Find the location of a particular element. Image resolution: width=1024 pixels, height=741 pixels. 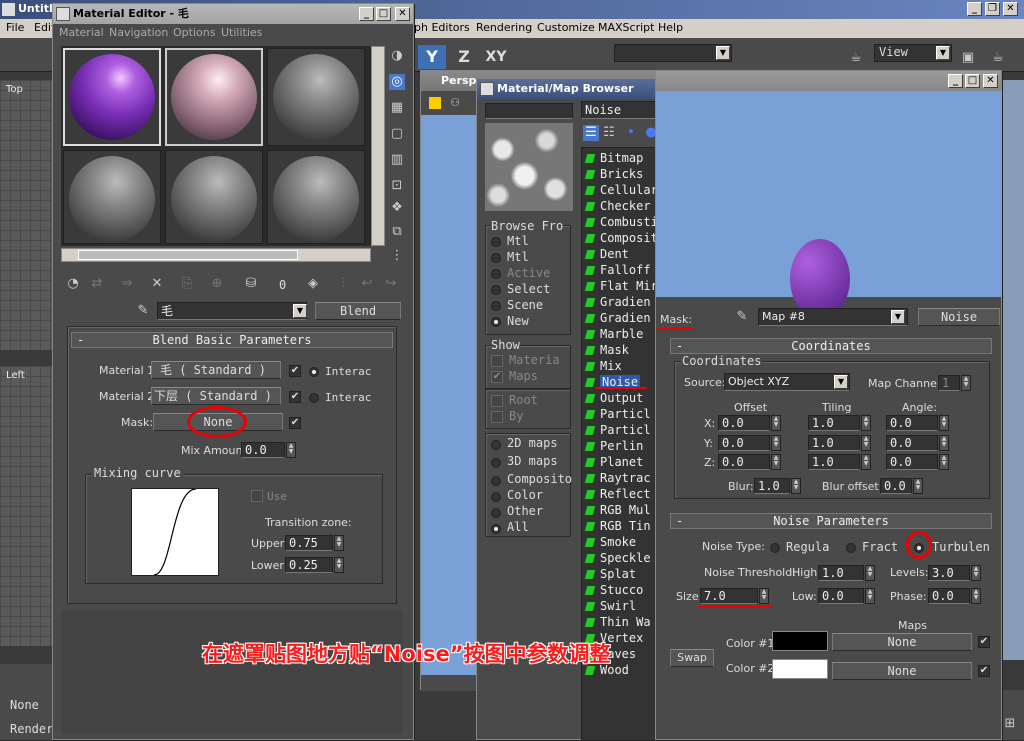

teapot-icon: ☕ is located at coordinates (856, 58).